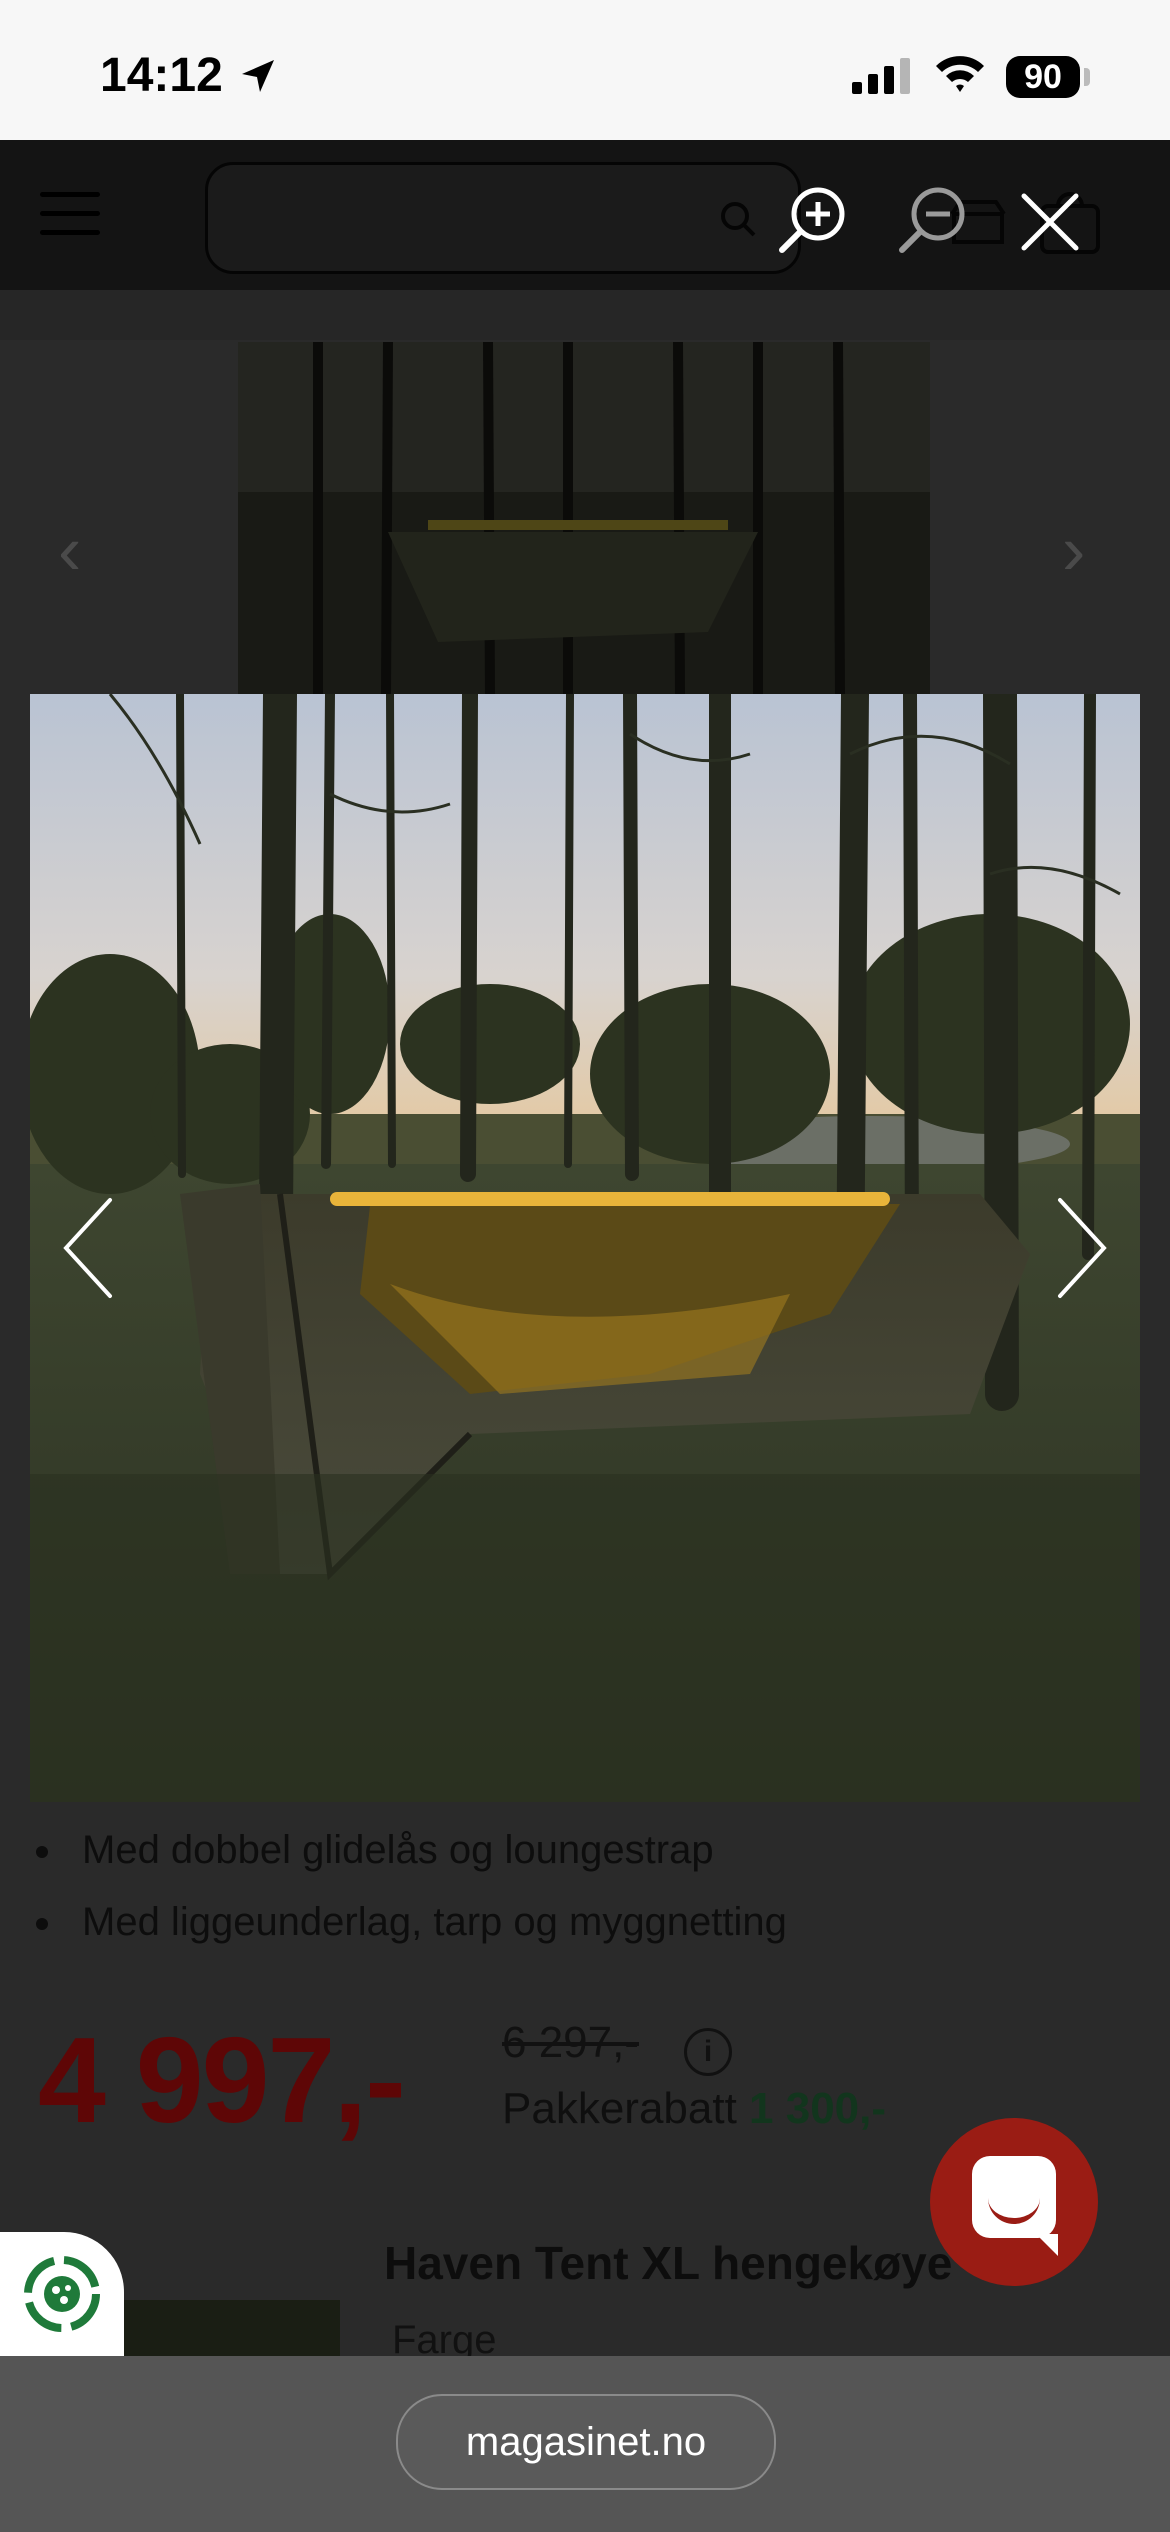  Describe the element at coordinates (70, 550) in the screenshot. I see `dim-prev-arrow: ‹` at that location.